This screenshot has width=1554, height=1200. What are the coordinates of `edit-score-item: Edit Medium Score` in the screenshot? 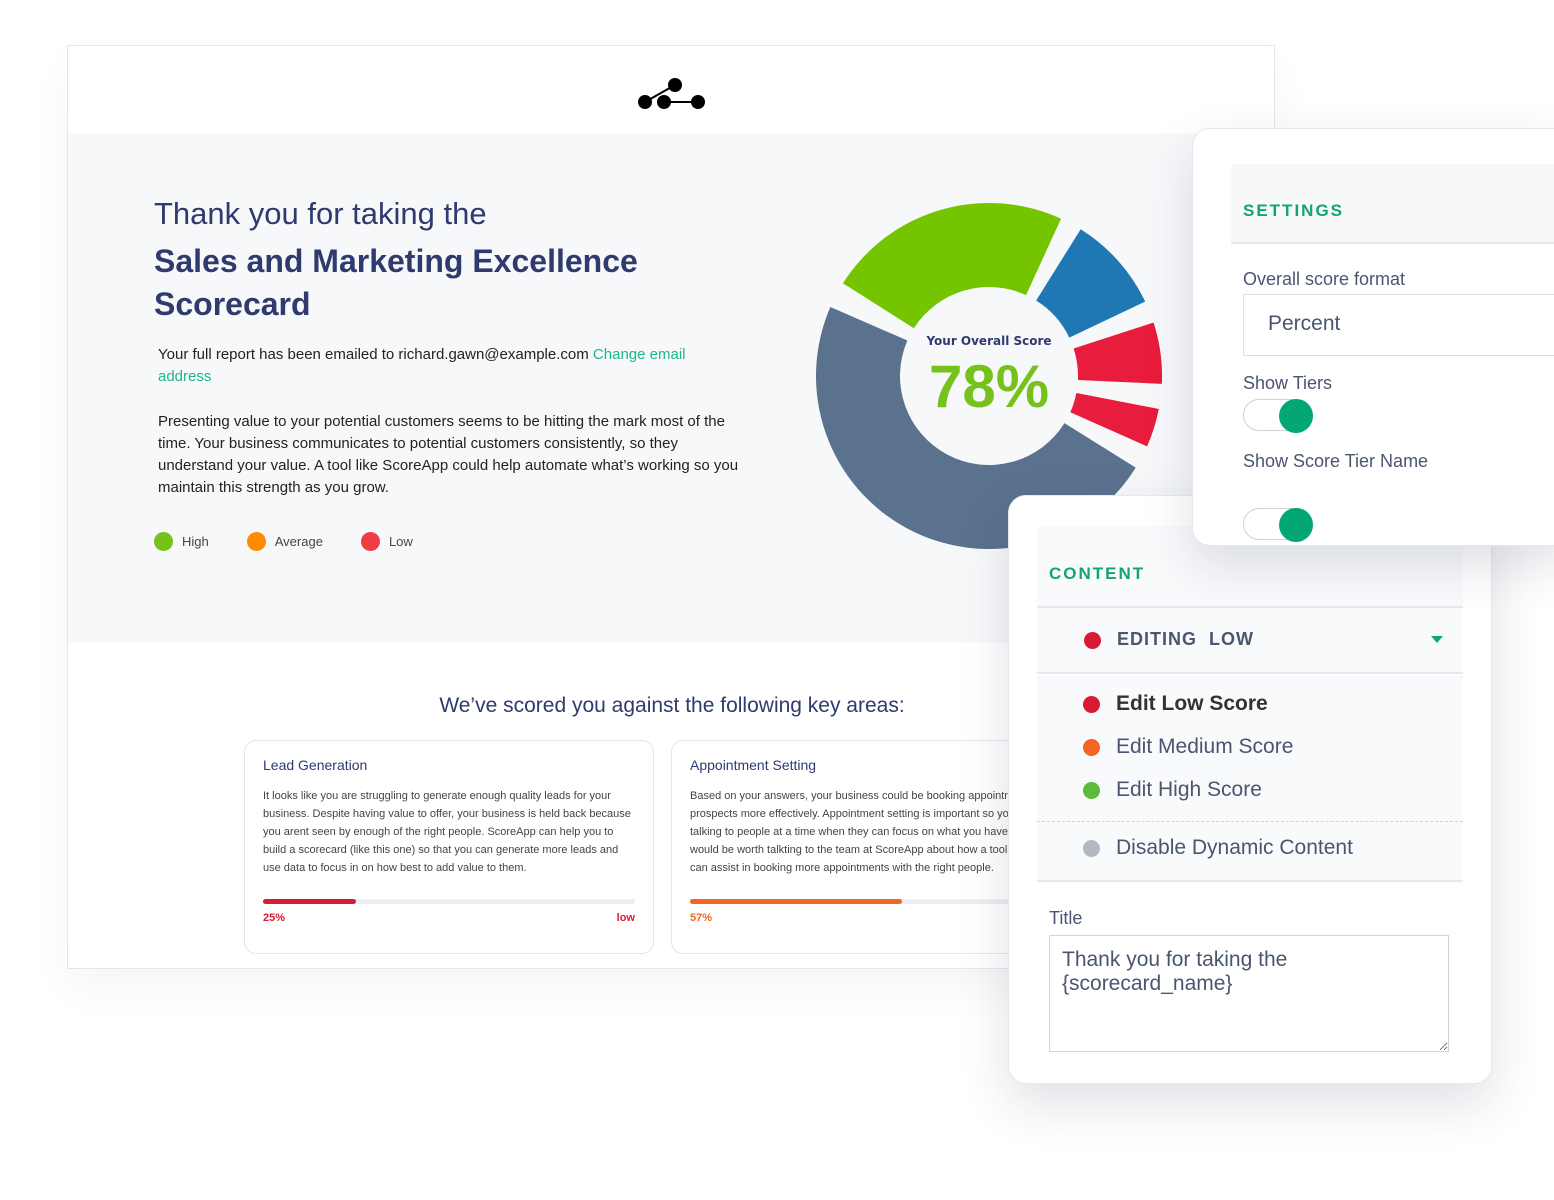 It's located at (1188, 747).